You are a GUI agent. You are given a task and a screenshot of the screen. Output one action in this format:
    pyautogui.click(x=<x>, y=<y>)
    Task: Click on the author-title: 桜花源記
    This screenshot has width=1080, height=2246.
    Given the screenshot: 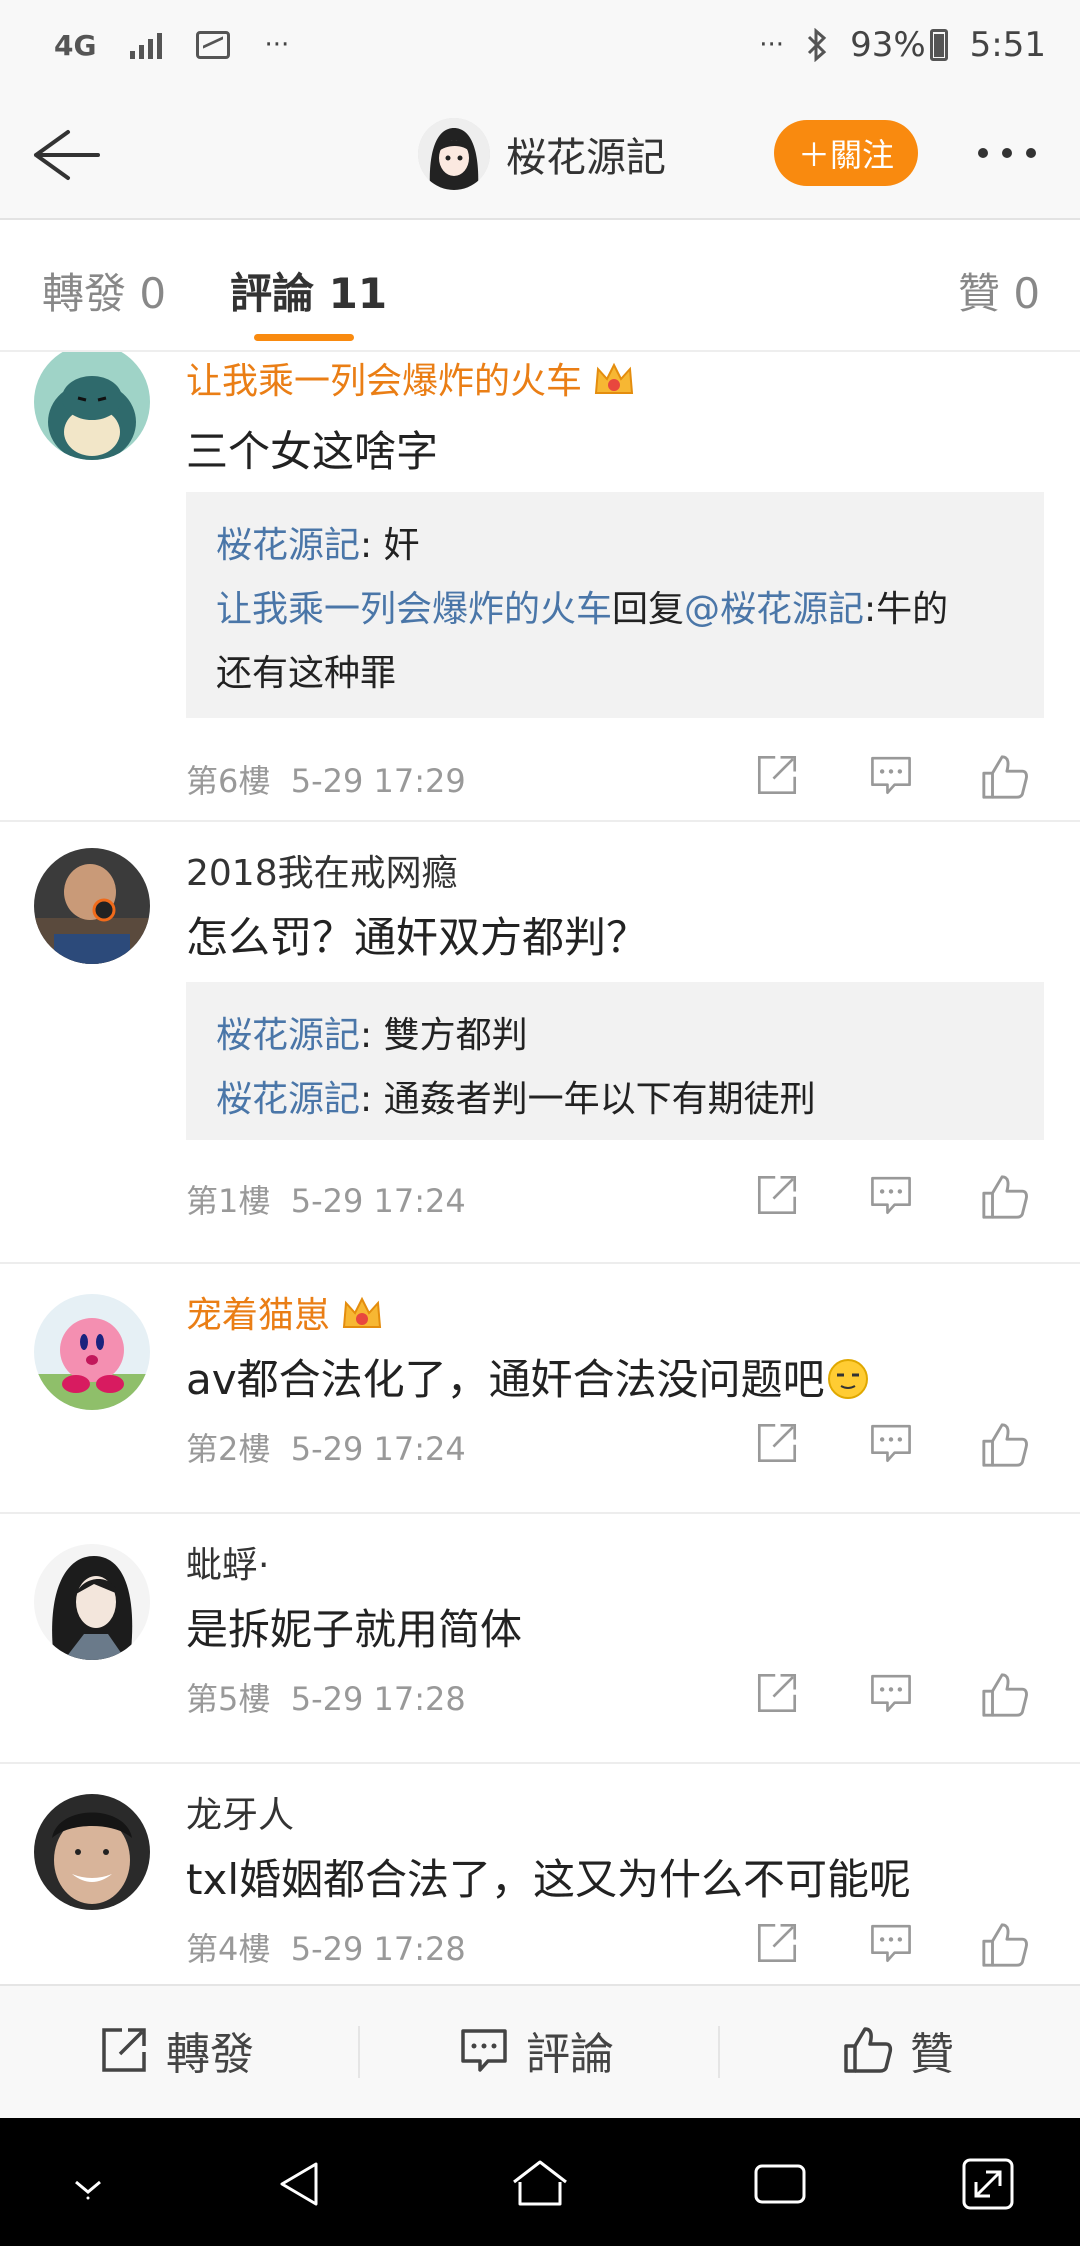 What is the action you would take?
    pyautogui.click(x=542, y=154)
    